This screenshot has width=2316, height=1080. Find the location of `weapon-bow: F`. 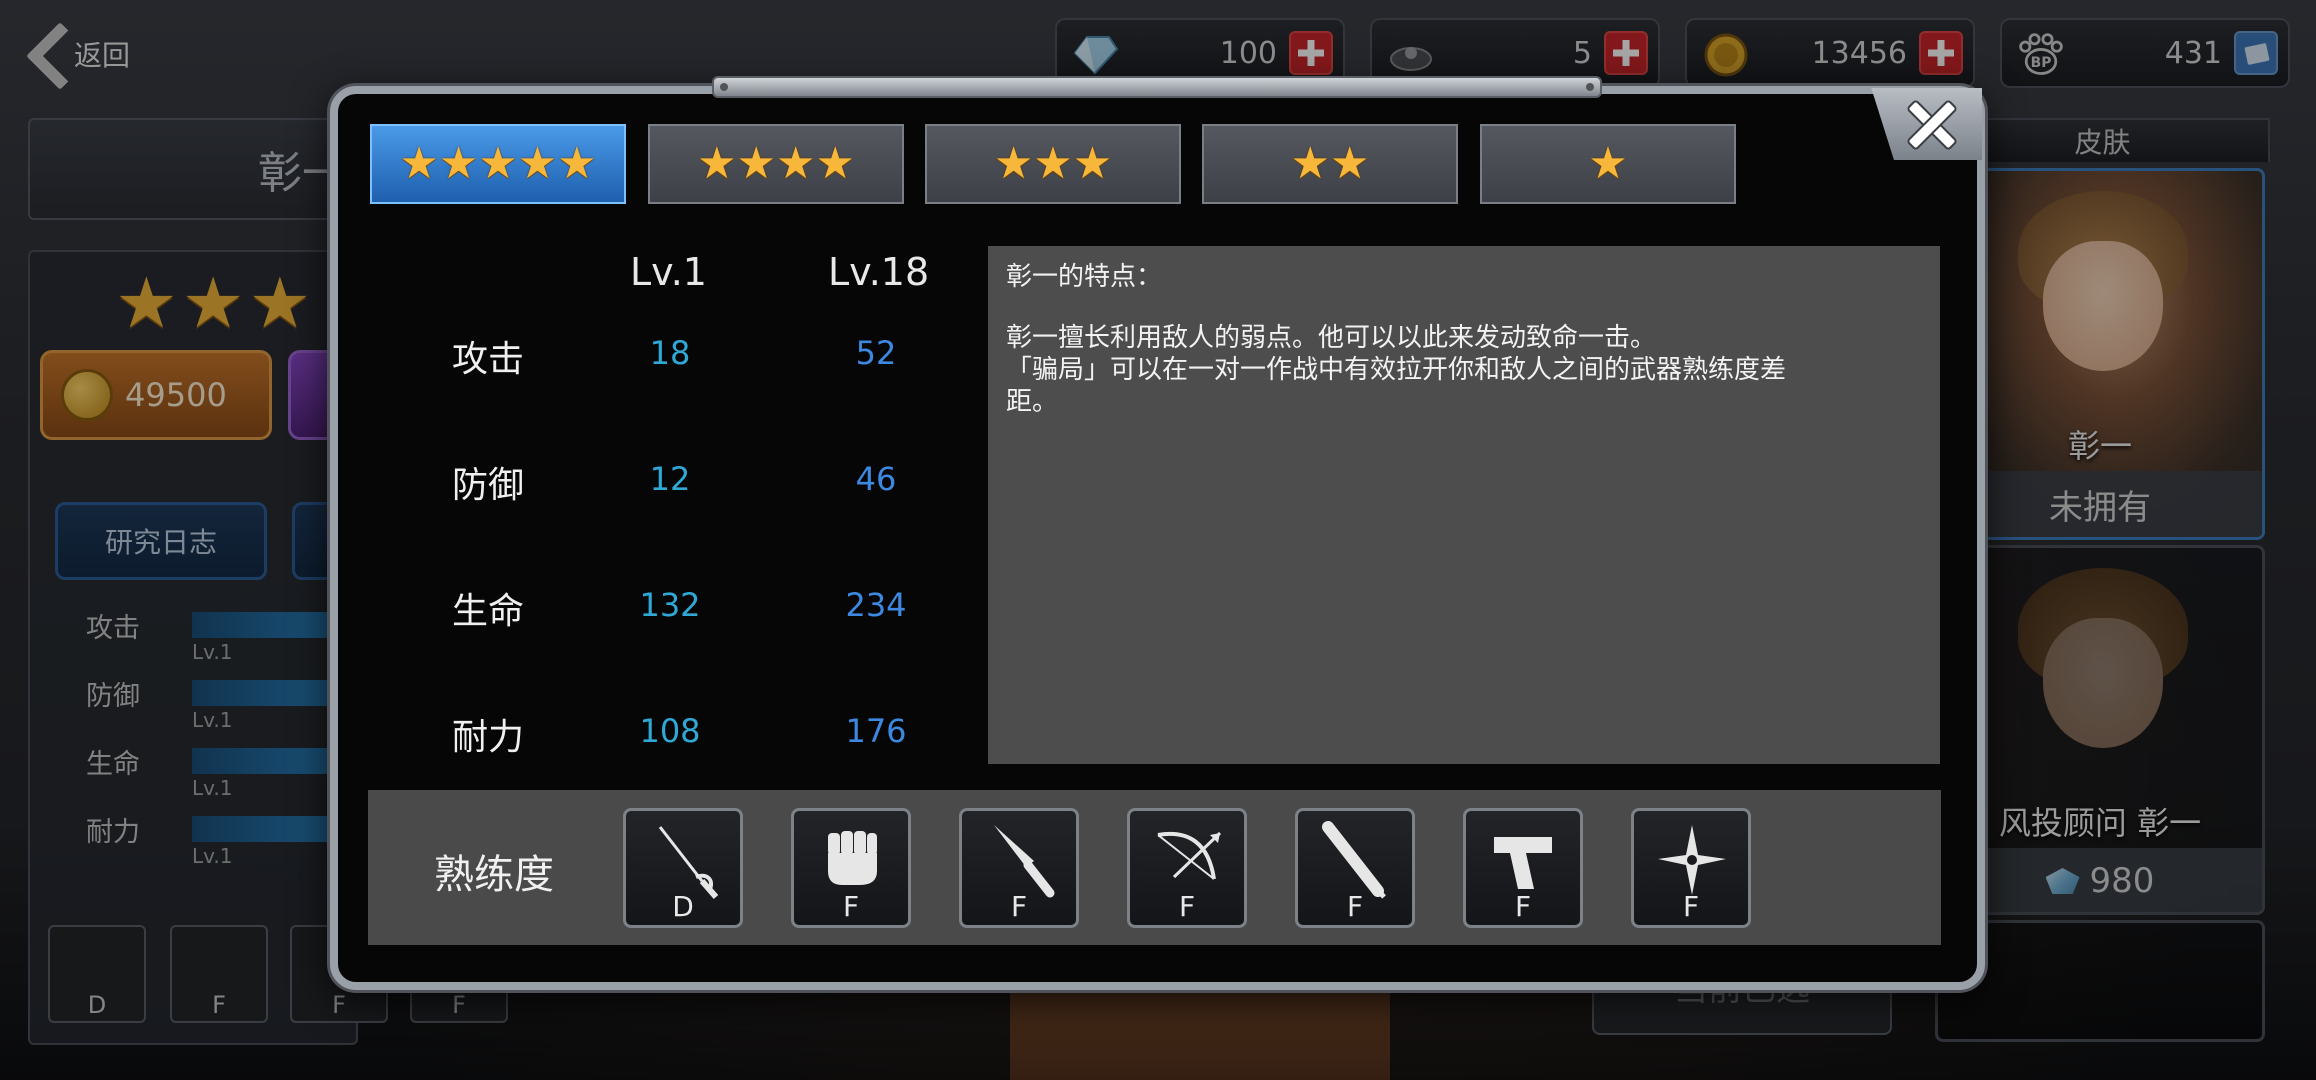

weapon-bow: F is located at coordinates (1187, 868).